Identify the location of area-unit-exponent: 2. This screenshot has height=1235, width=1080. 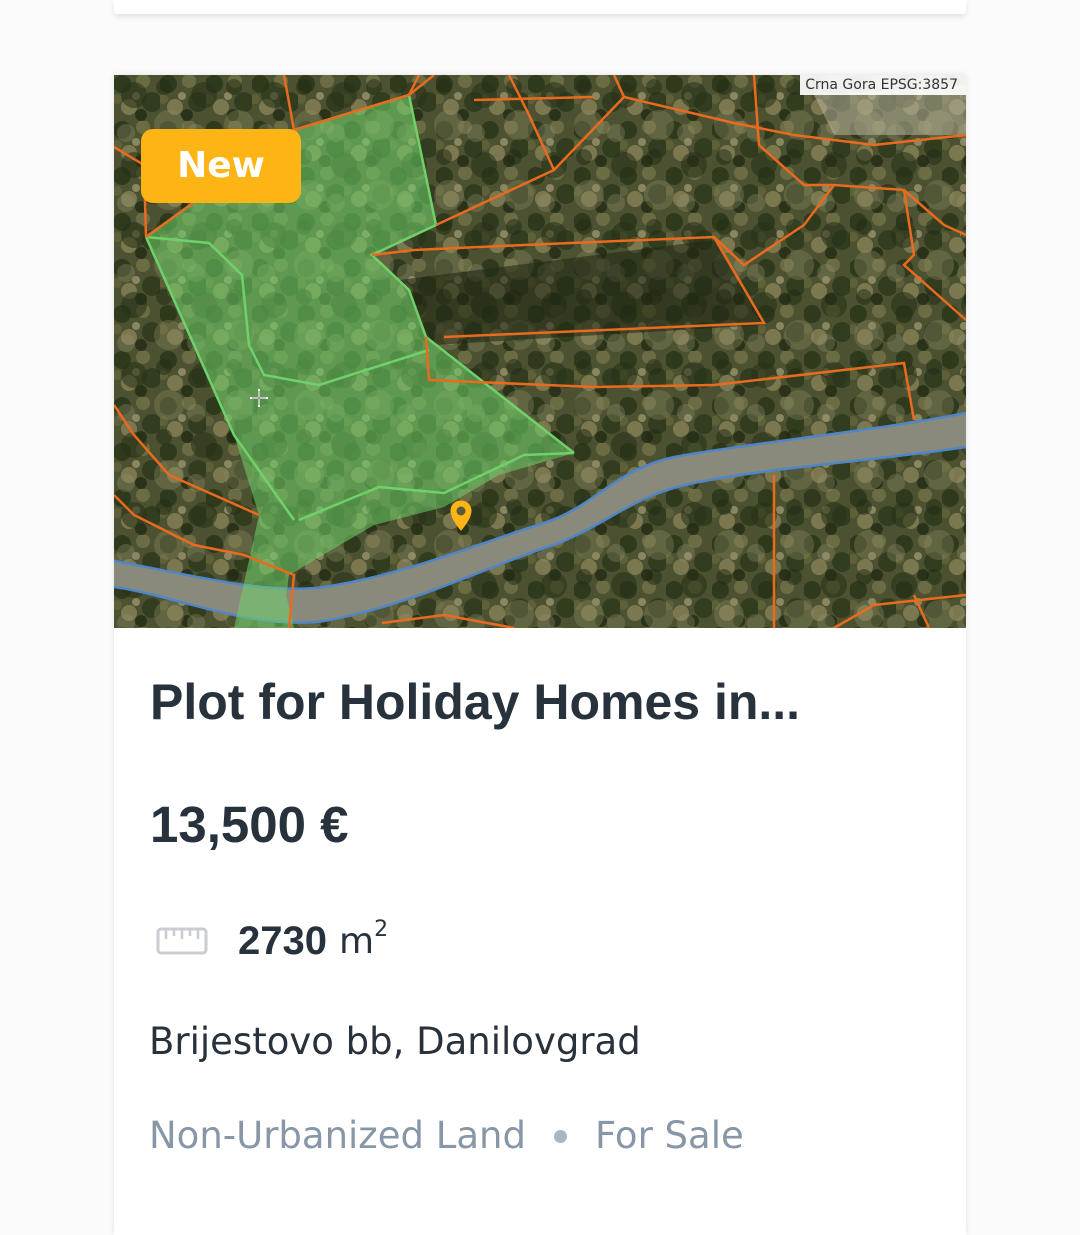
(381, 929).